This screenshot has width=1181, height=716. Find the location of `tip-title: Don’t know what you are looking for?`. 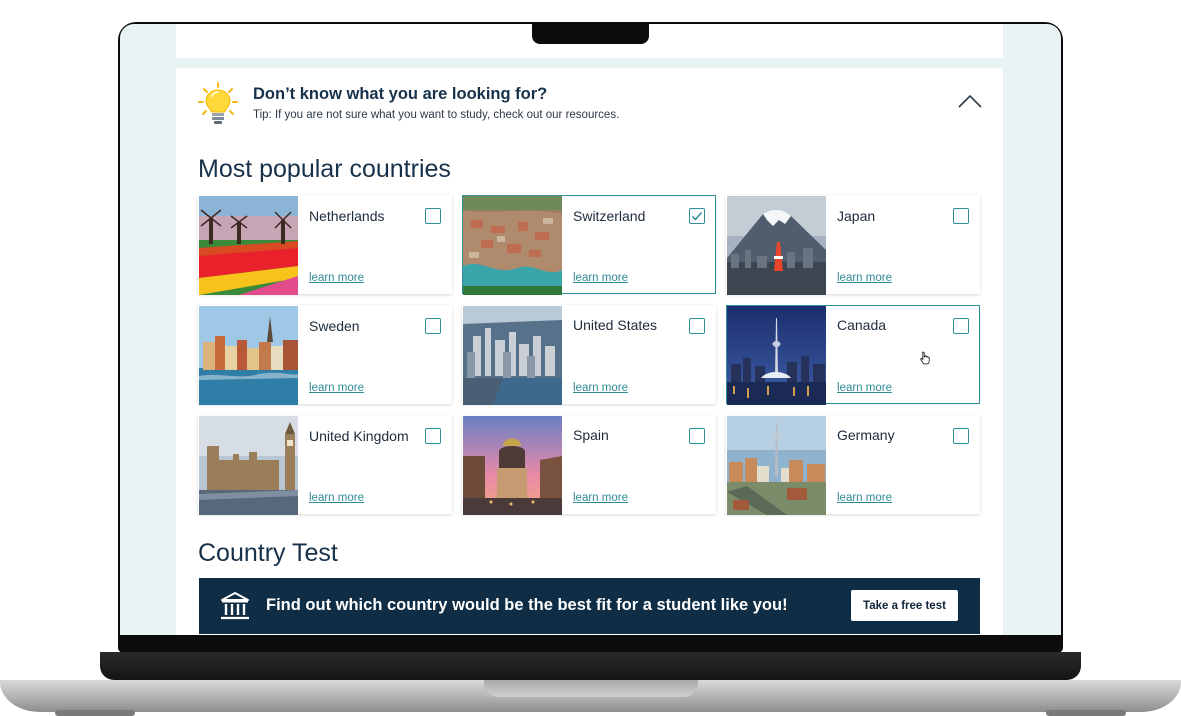

tip-title: Don’t know what you are looking for? is located at coordinates (400, 94).